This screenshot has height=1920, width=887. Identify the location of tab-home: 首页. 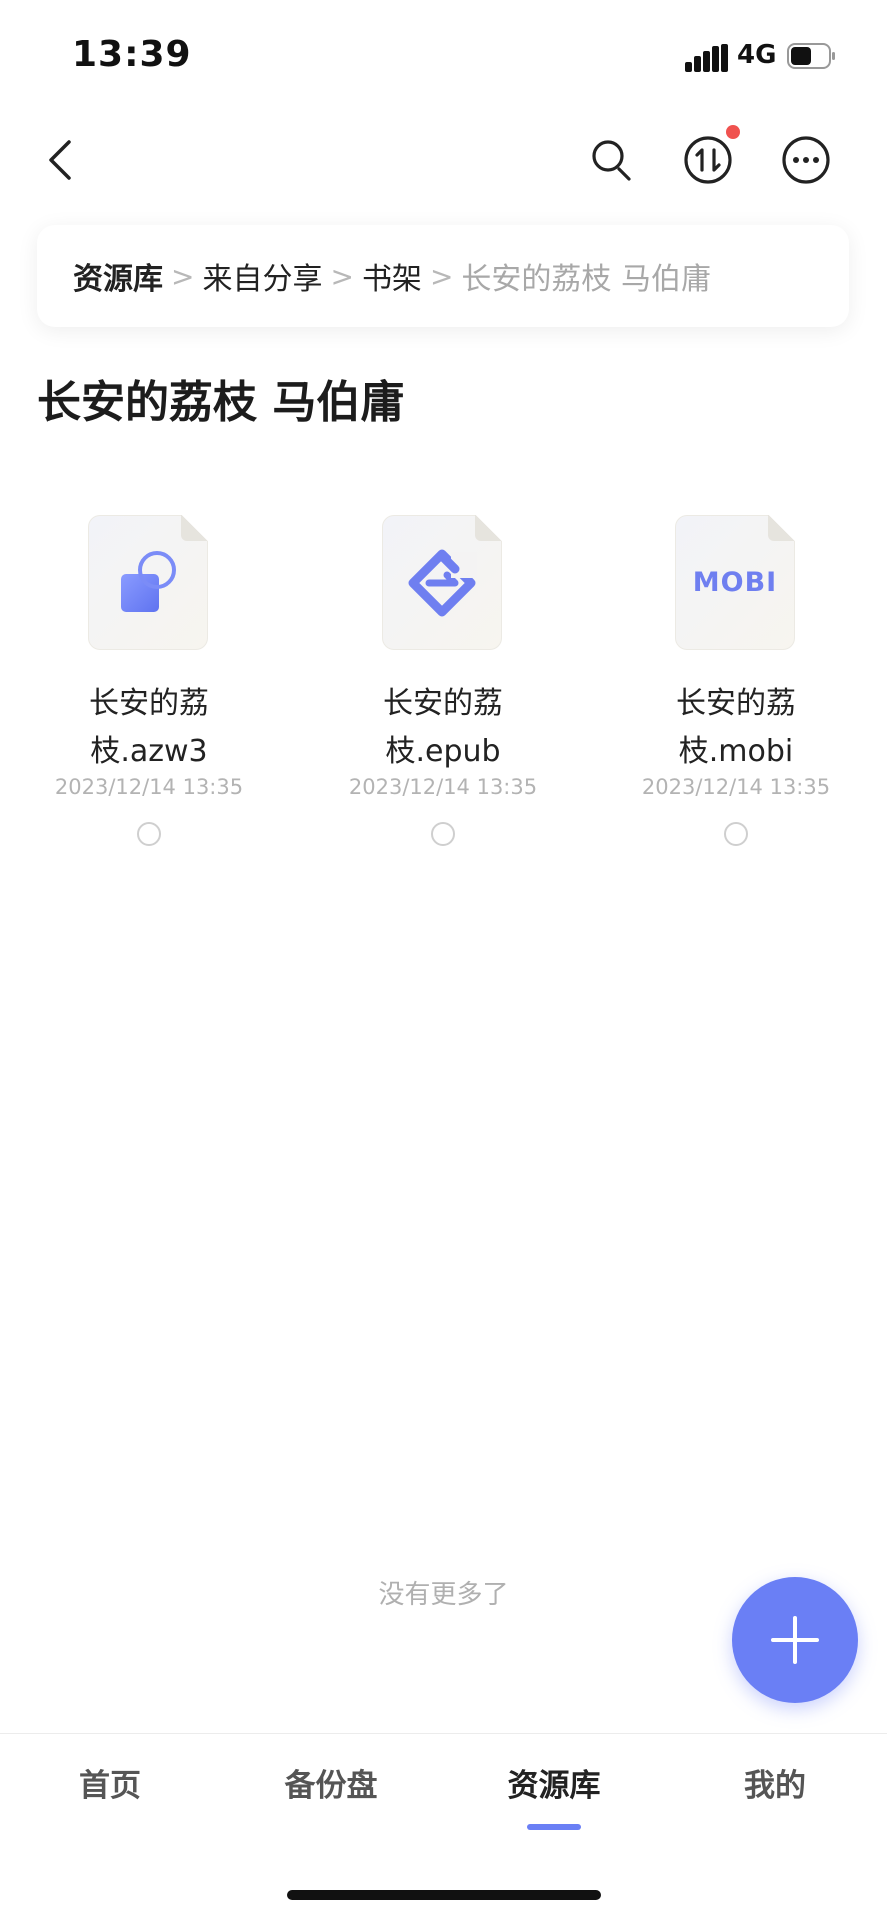
(110, 1782).